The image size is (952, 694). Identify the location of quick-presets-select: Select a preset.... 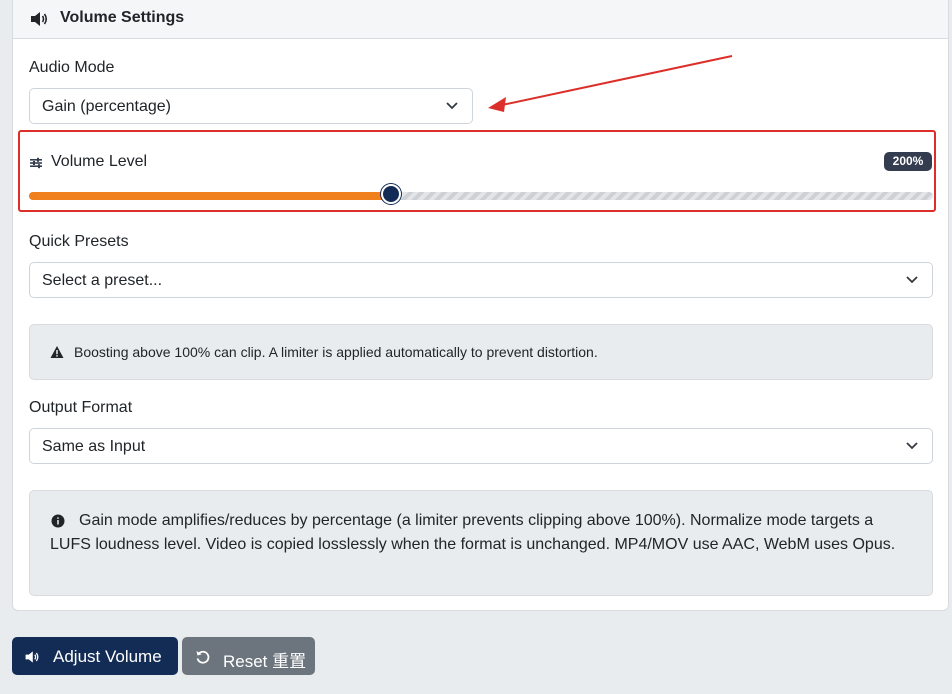
(481, 280).